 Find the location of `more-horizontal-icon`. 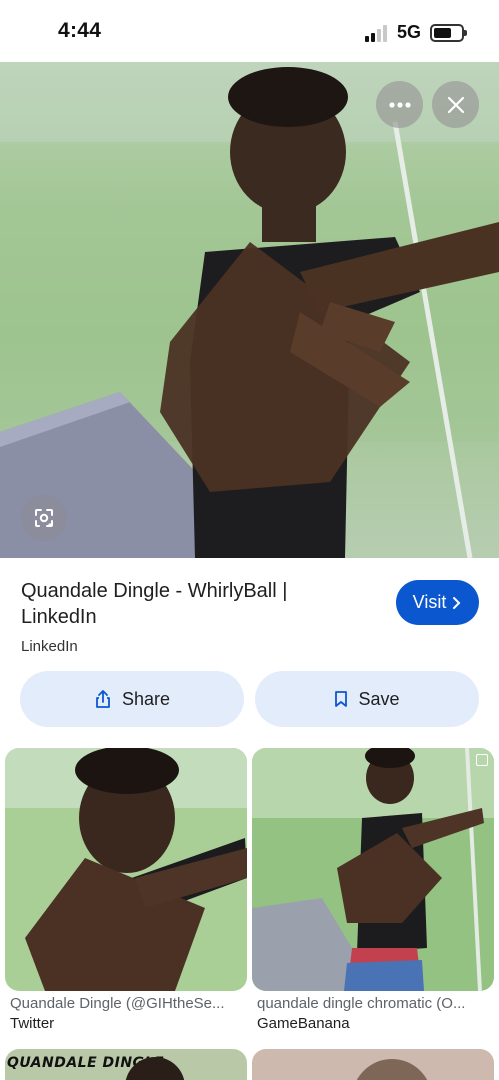

more-horizontal-icon is located at coordinates (399, 104).